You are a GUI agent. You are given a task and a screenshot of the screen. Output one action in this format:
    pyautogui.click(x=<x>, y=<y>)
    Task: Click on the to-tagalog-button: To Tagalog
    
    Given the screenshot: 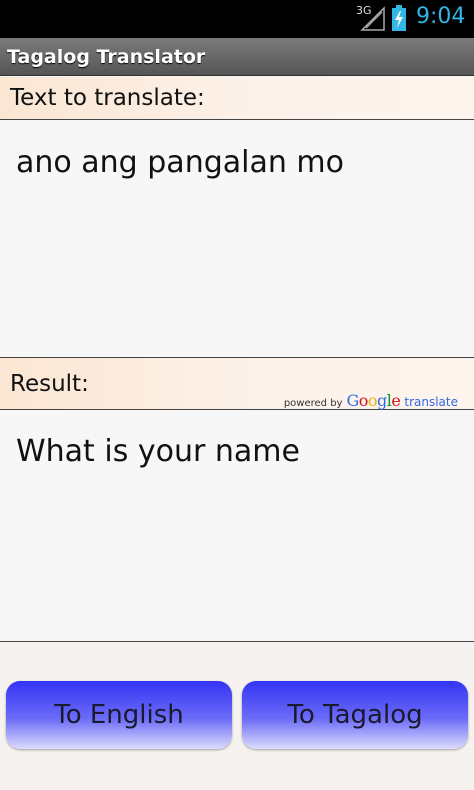 What is the action you would take?
    pyautogui.click(x=355, y=715)
    